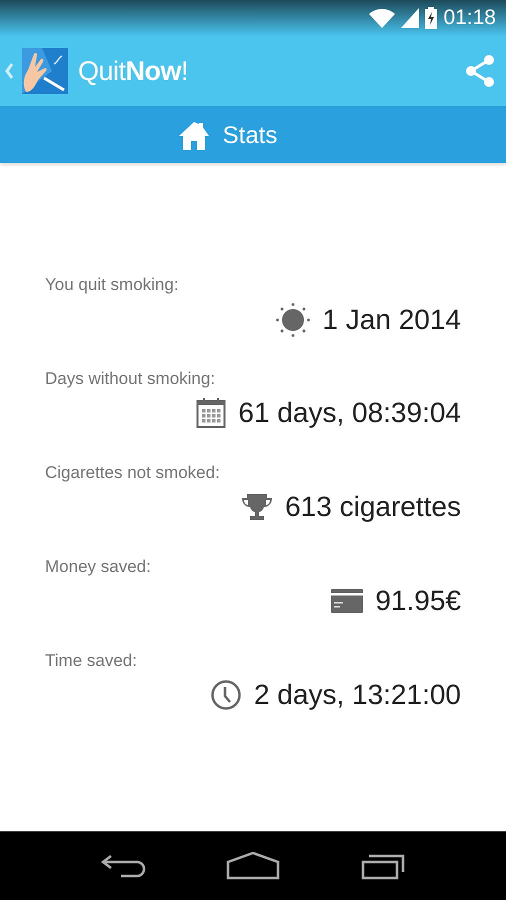  What do you see at coordinates (130, 379) in the screenshot?
I see `stat-label: Days without smoking:` at bounding box center [130, 379].